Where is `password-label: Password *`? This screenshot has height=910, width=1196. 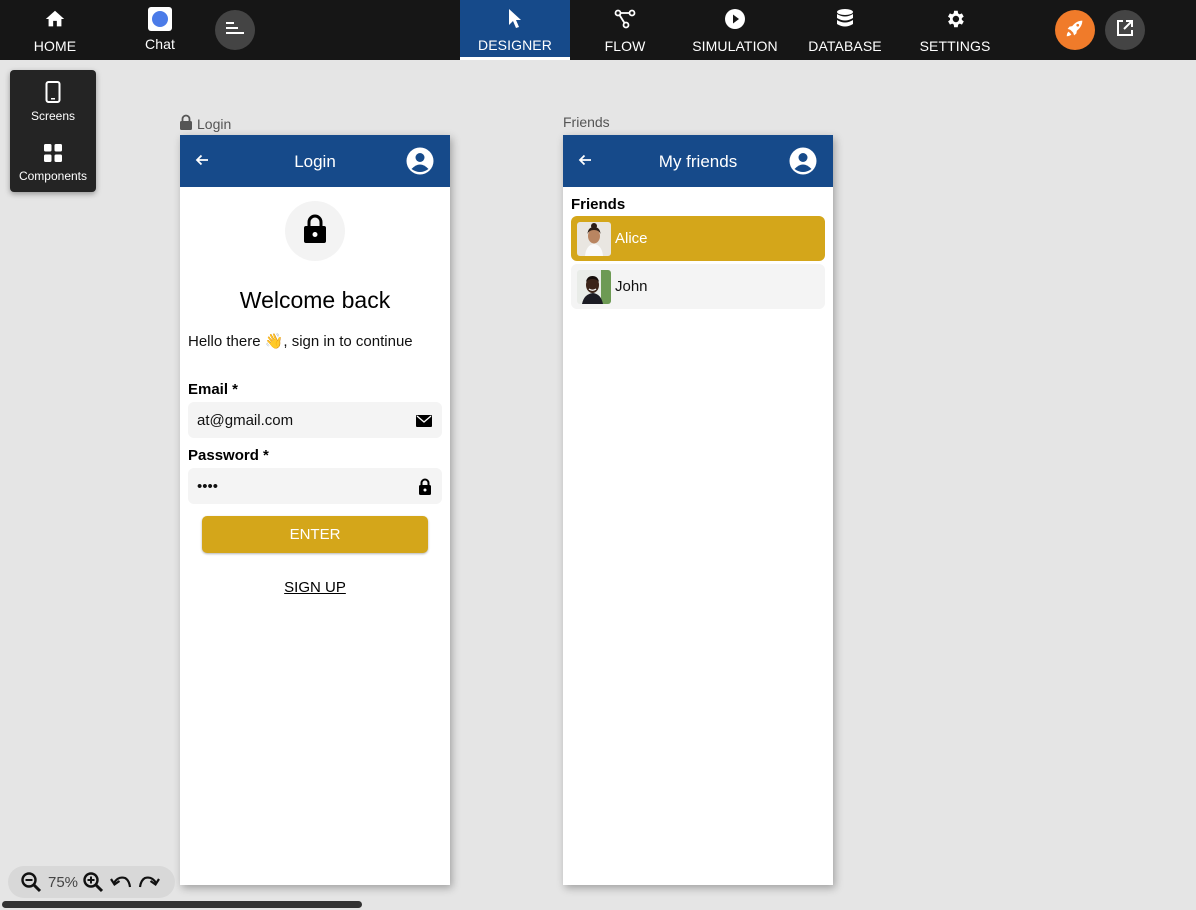
password-label: Password * is located at coordinates (228, 455).